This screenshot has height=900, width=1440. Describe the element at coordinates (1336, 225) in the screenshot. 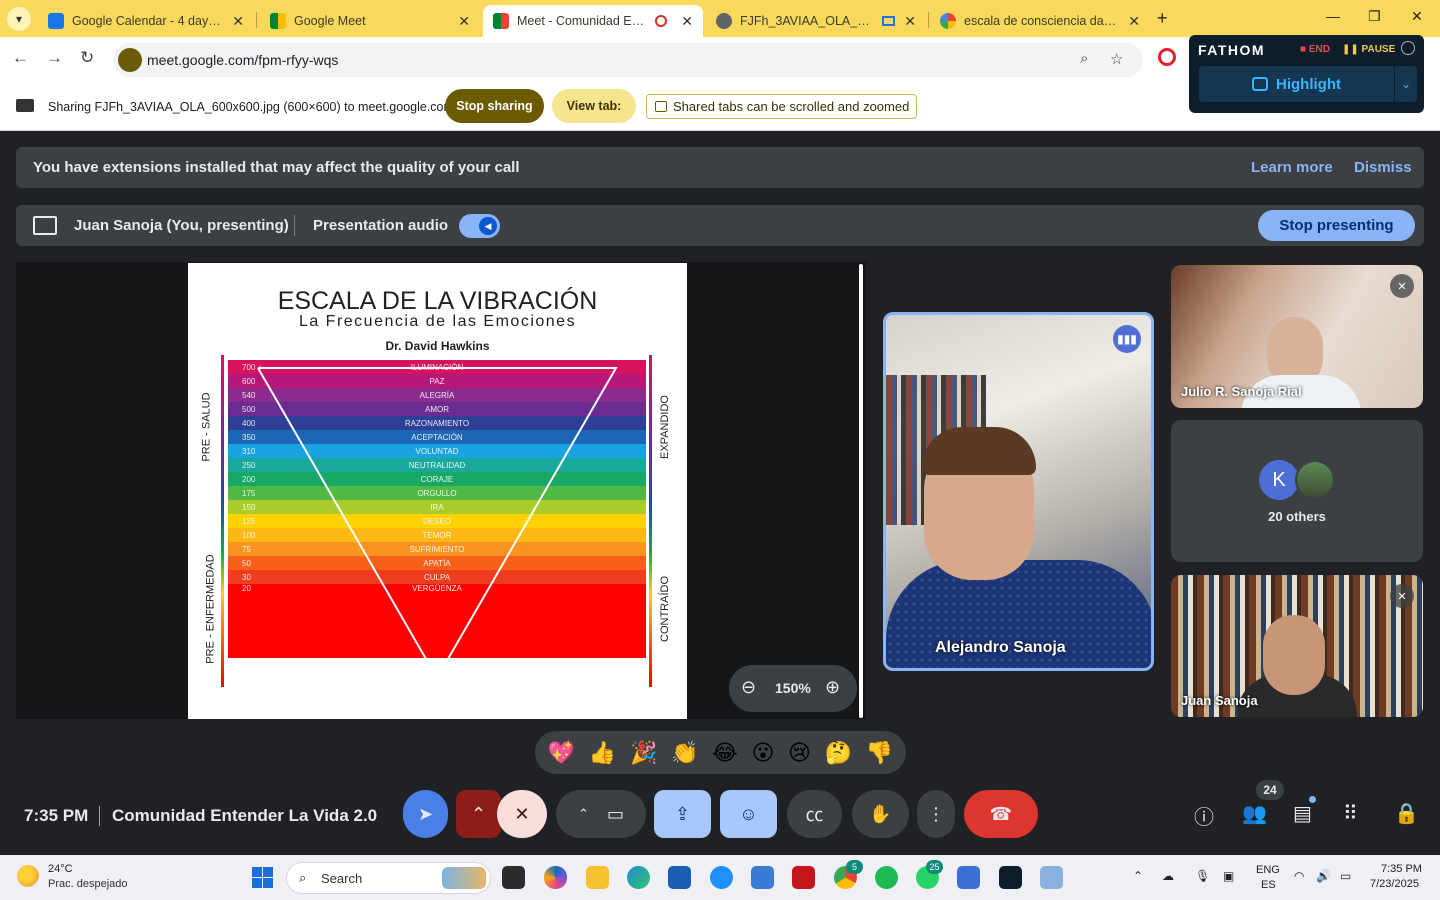

I see `stop-presenting-button: Stop presenting` at that location.